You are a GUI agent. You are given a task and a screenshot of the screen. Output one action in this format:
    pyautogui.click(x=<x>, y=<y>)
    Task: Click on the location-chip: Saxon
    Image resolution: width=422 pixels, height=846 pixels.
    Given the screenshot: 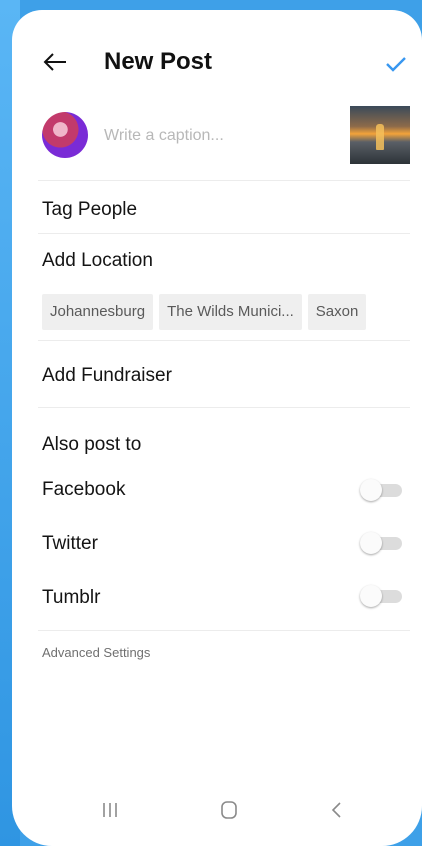 What is the action you would take?
    pyautogui.click(x=337, y=312)
    